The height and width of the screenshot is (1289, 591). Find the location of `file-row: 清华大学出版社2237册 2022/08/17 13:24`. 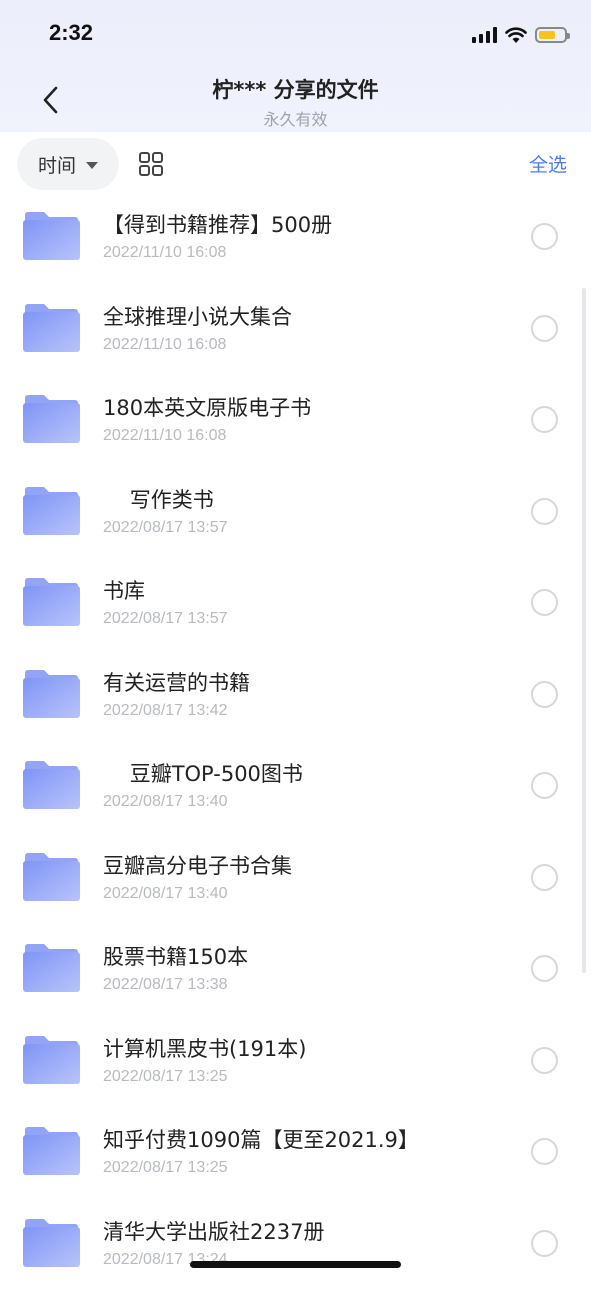

file-row: 清华大学出版社2237册 2022/08/17 13:24 is located at coordinates (295, 1243).